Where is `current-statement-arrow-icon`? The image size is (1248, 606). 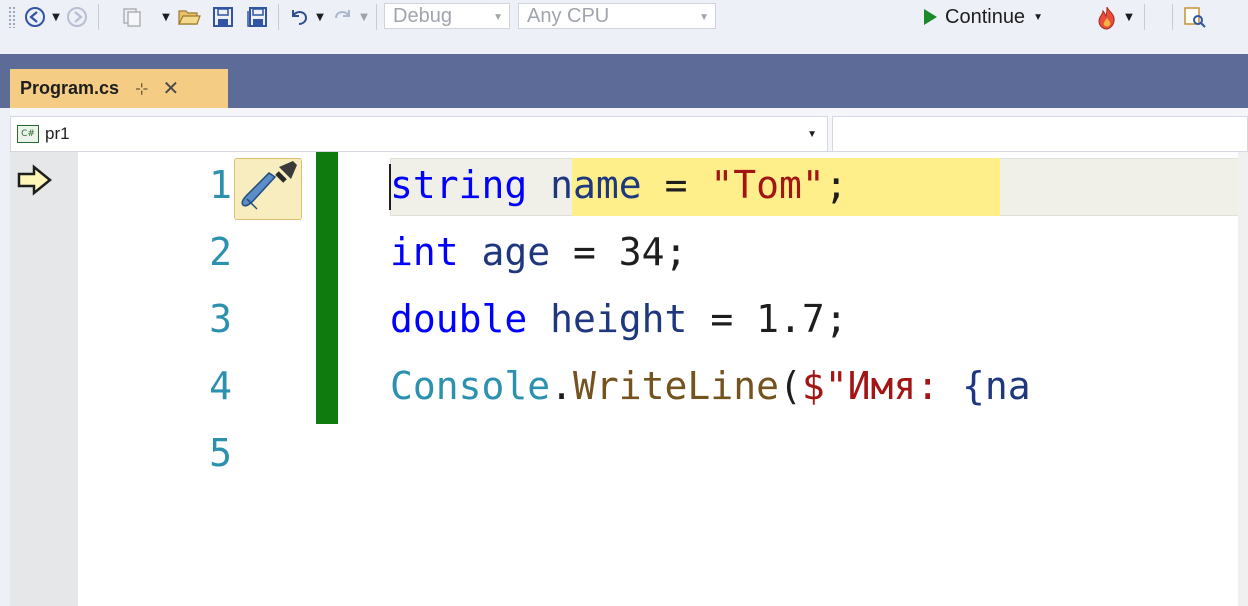 current-statement-arrow-icon is located at coordinates (34, 180).